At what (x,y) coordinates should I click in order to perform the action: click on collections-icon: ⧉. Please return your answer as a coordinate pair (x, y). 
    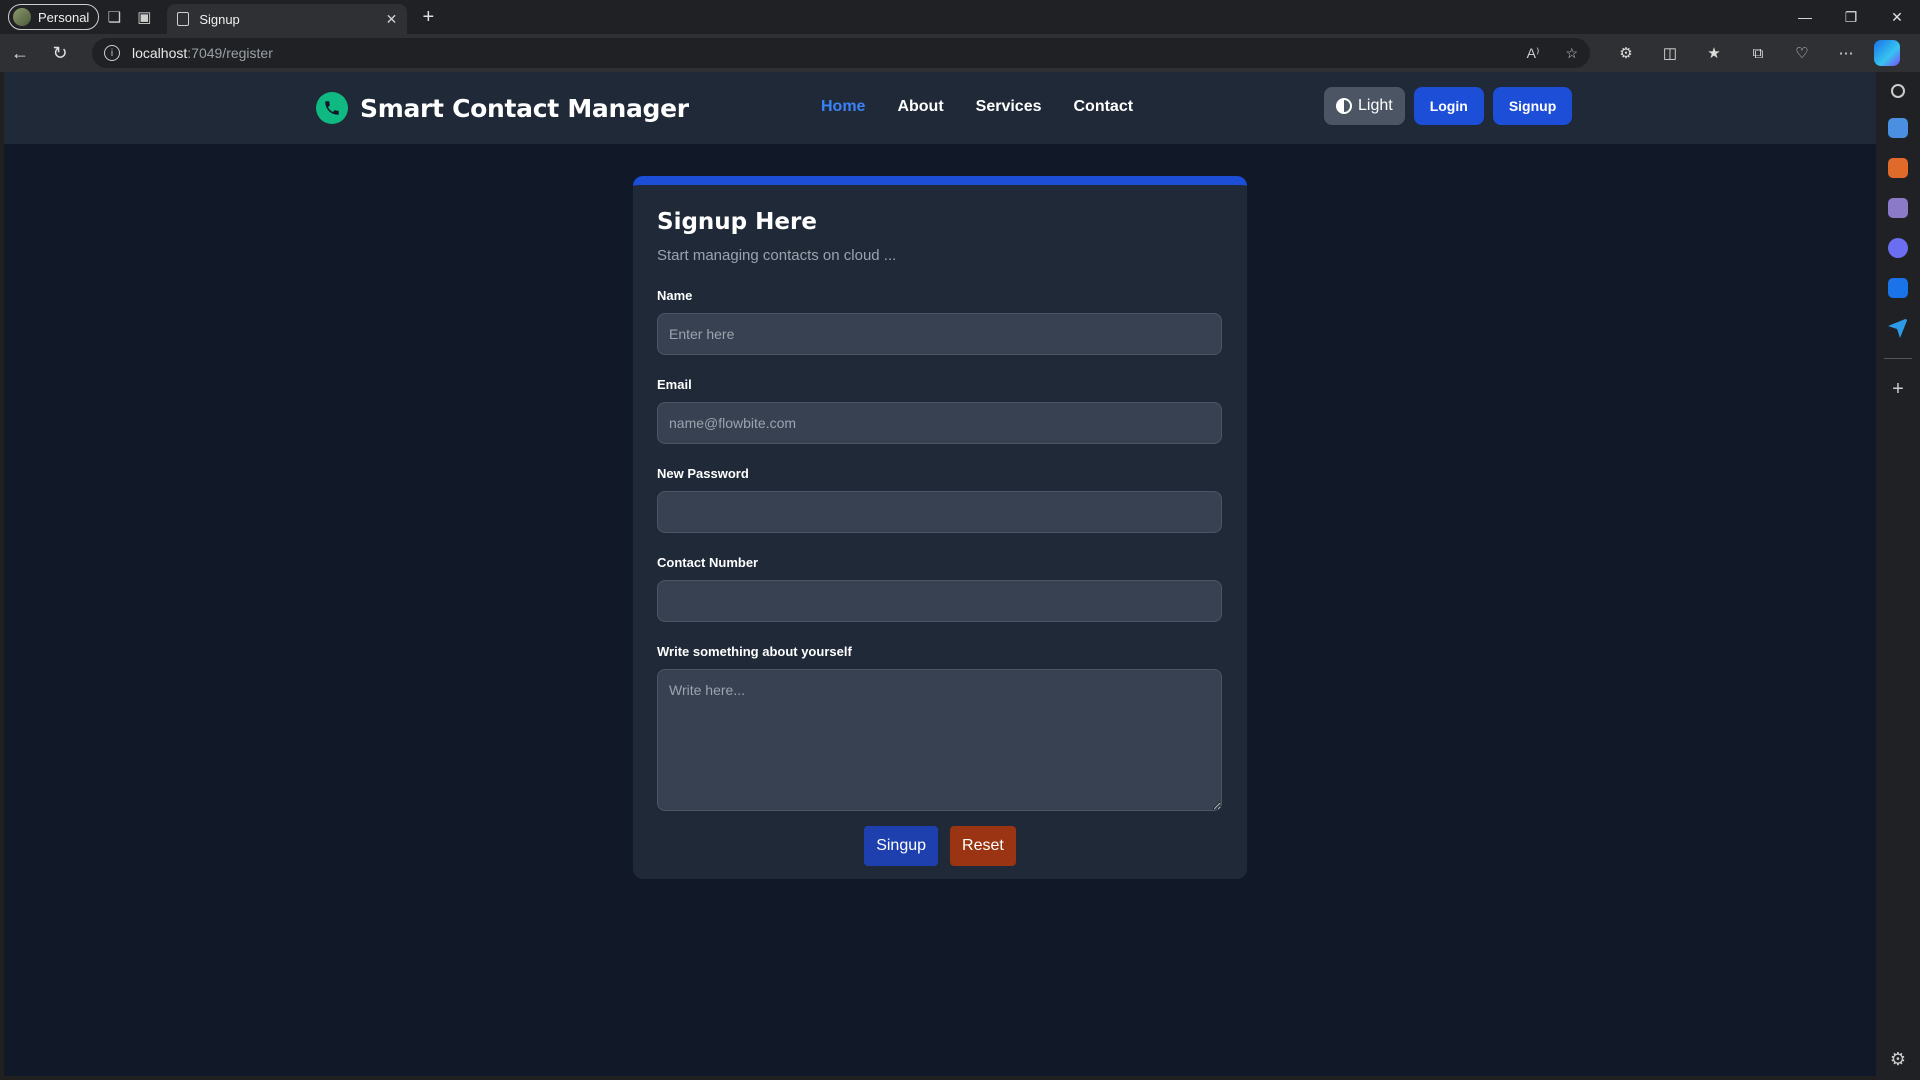
    Looking at the image, I should click on (1758, 53).